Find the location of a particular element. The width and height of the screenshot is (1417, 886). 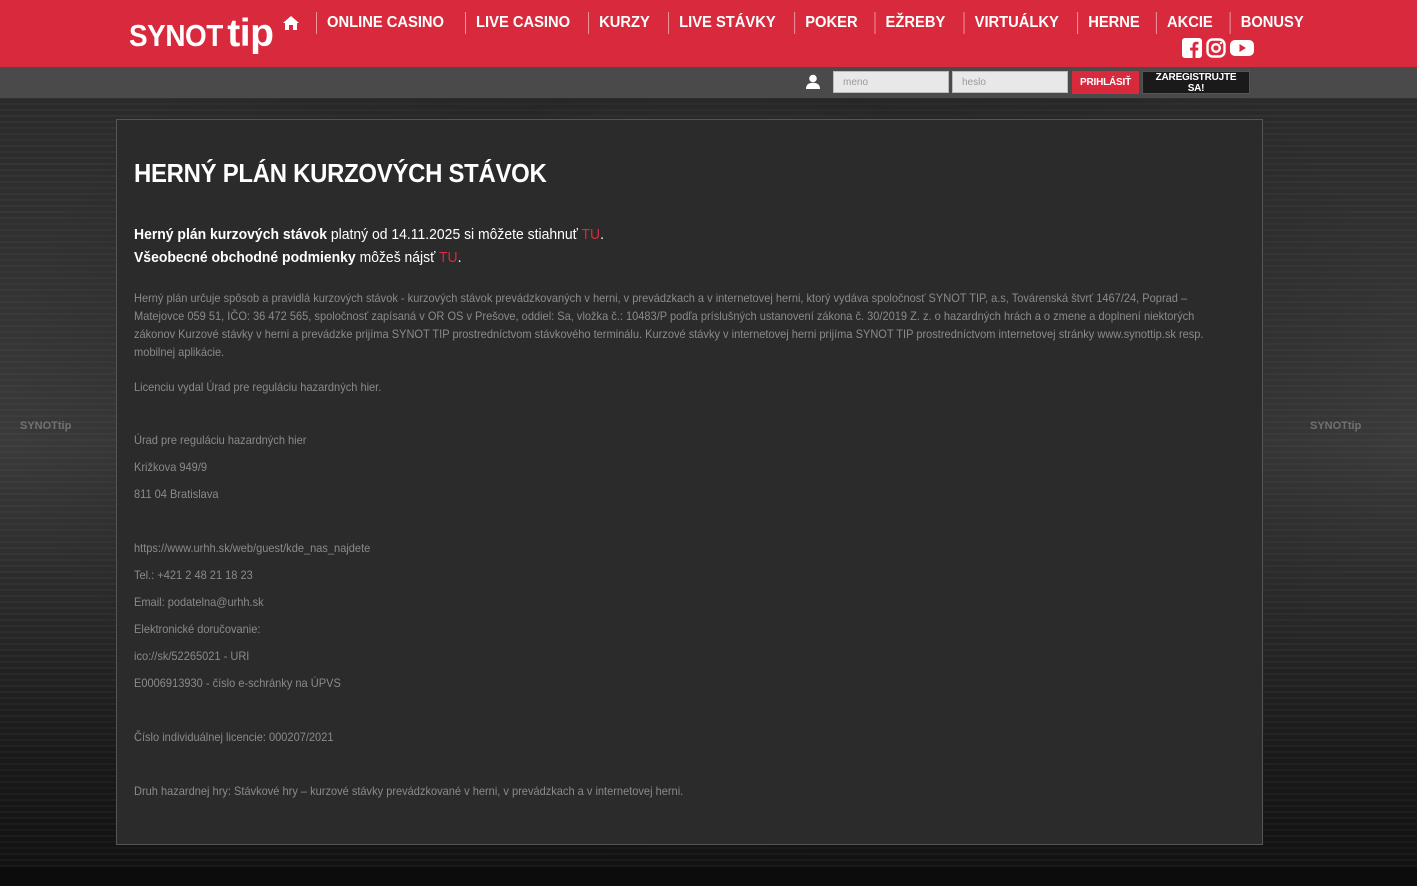

logo-tip-text: tip is located at coordinates (250, 33).